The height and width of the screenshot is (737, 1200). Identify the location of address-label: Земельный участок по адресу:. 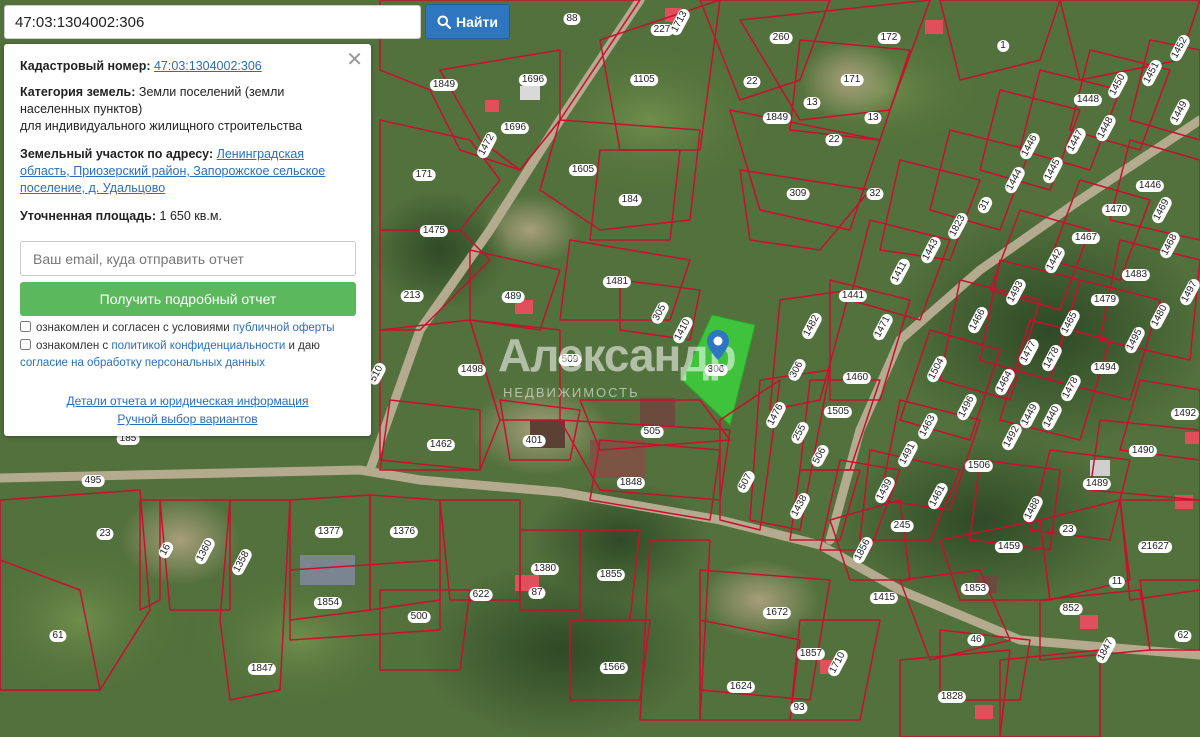
(117, 154).